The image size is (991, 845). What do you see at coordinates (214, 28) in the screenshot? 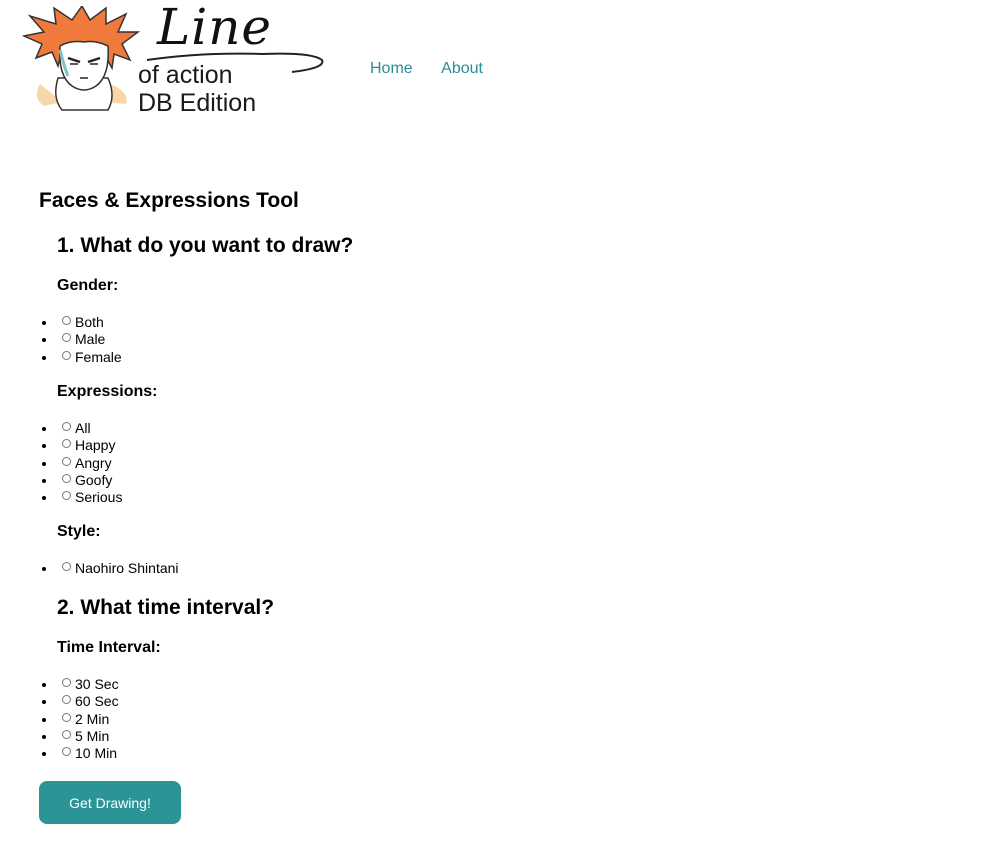
I see `logo-line-text: Line` at bounding box center [214, 28].